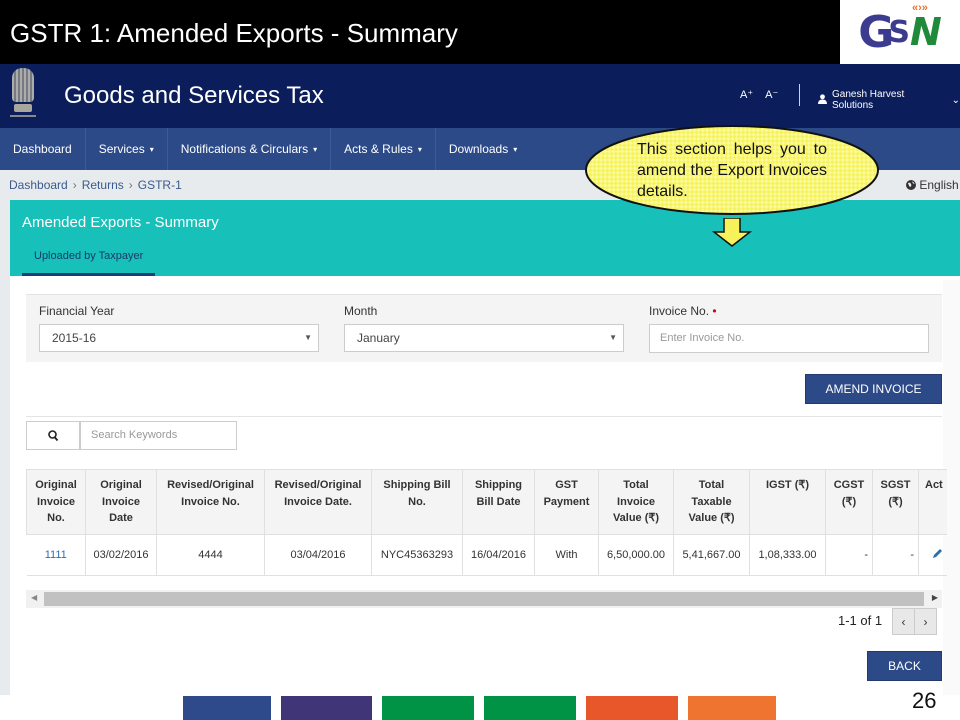 The height and width of the screenshot is (720, 960). What do you see at coordinates (714, 311) in the screenshot?
I see `required-marker: •` at bounding box center [714, 311].